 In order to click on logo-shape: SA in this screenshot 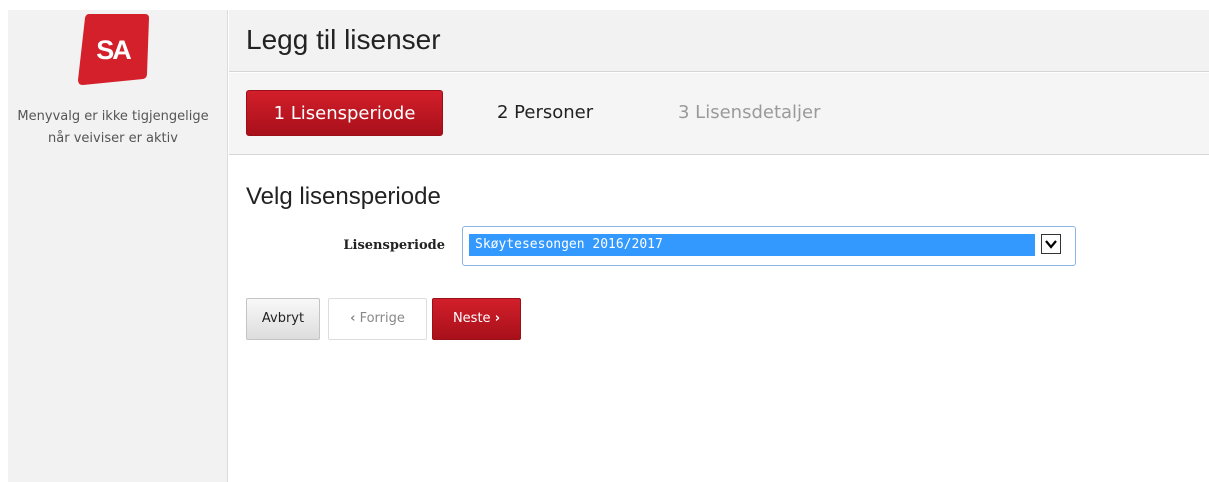, I will do `click(113, 49)`.